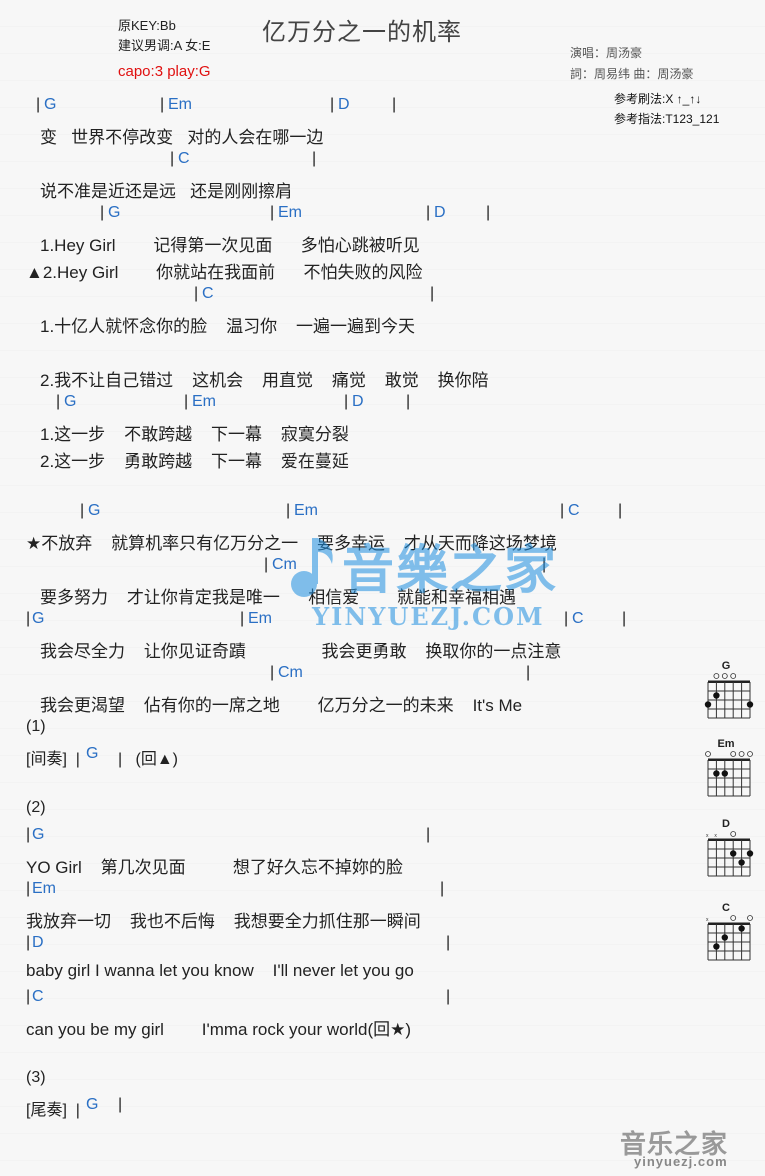 This screenshot has height=1176, width=765. I want to click on chord-diagram-c: Cx, so click(729, 937).